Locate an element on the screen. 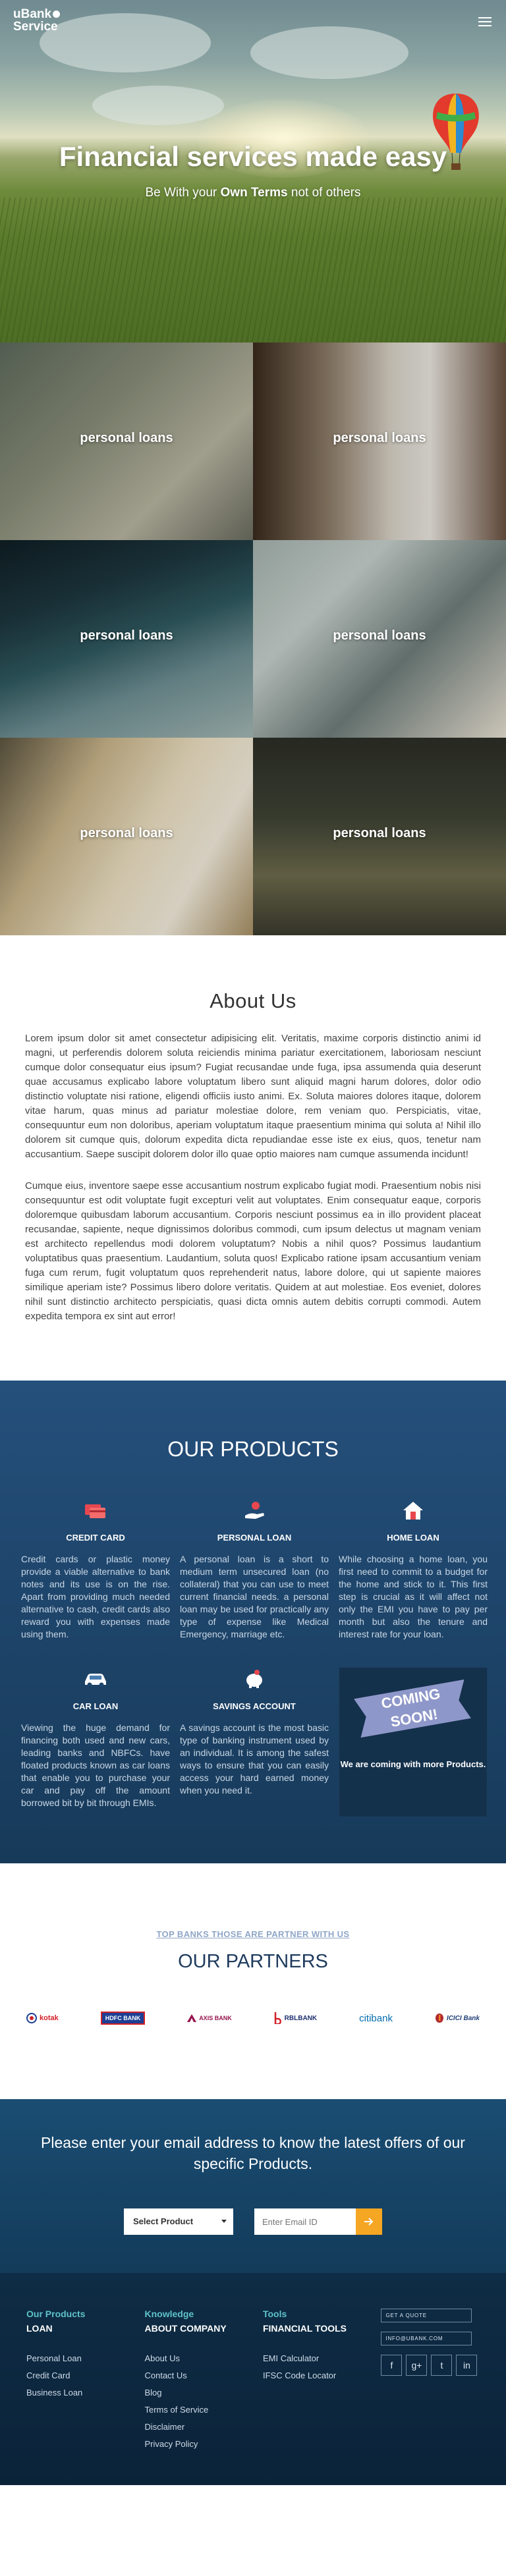 Image resolution: width=506 pixels, height=2576 pixels. linkedin-icon: in is located at coordinates (467, 2365).